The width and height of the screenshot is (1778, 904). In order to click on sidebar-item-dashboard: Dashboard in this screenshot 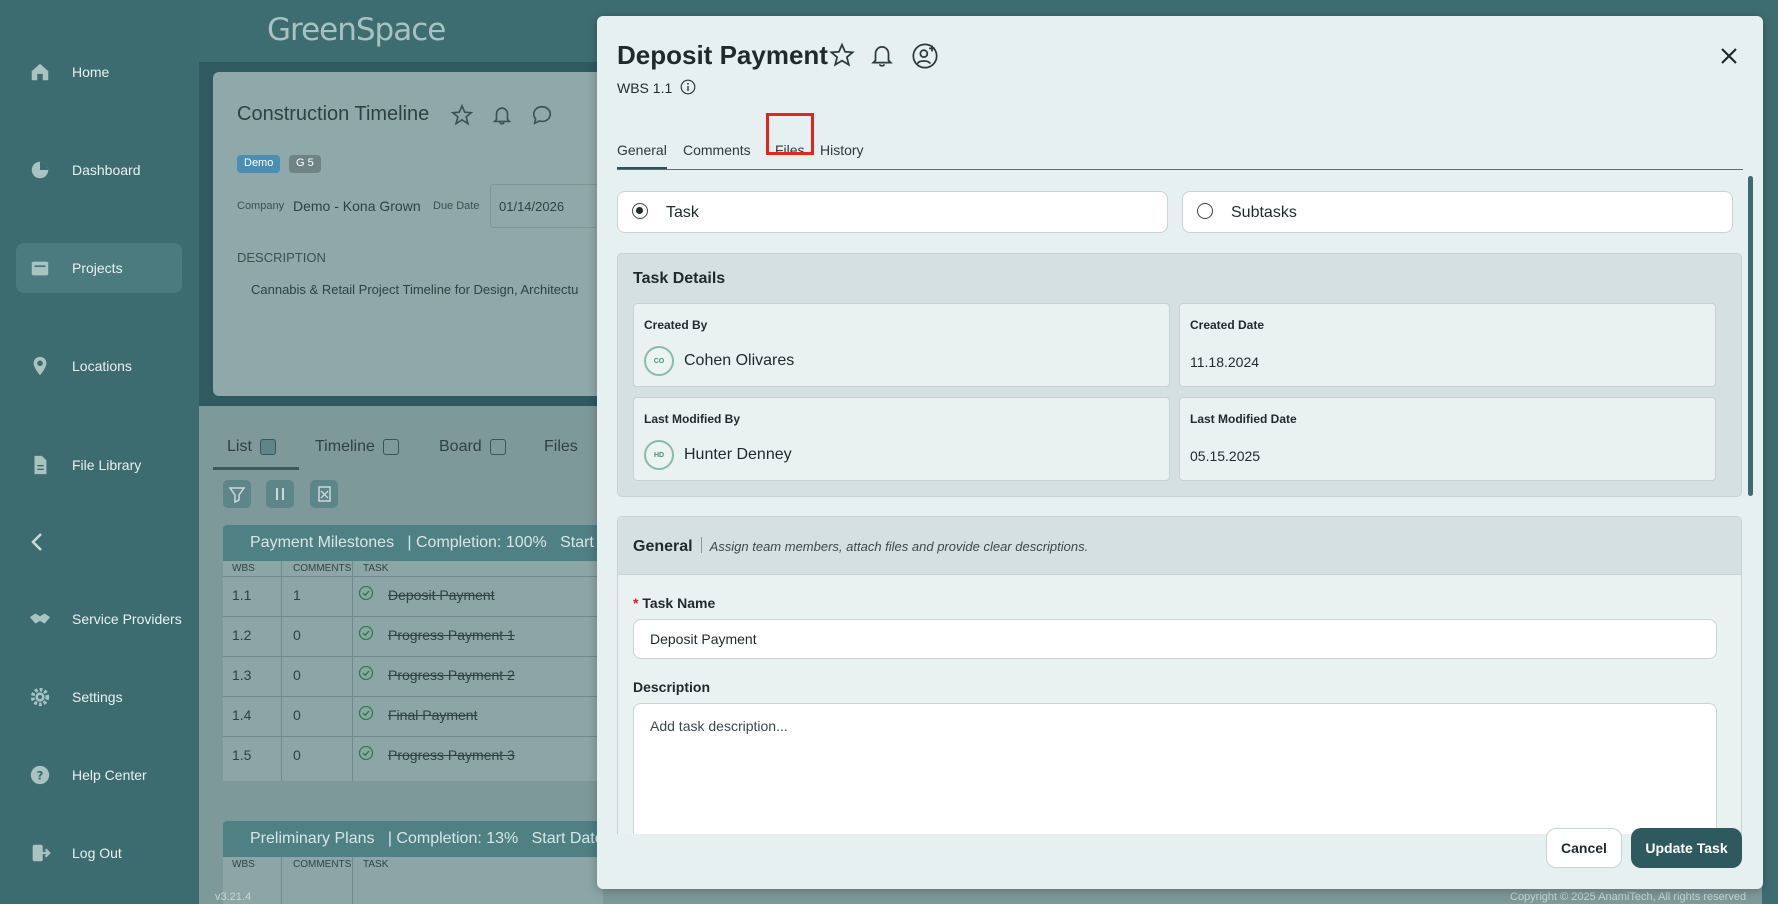, I will do `click(99, 170)`.